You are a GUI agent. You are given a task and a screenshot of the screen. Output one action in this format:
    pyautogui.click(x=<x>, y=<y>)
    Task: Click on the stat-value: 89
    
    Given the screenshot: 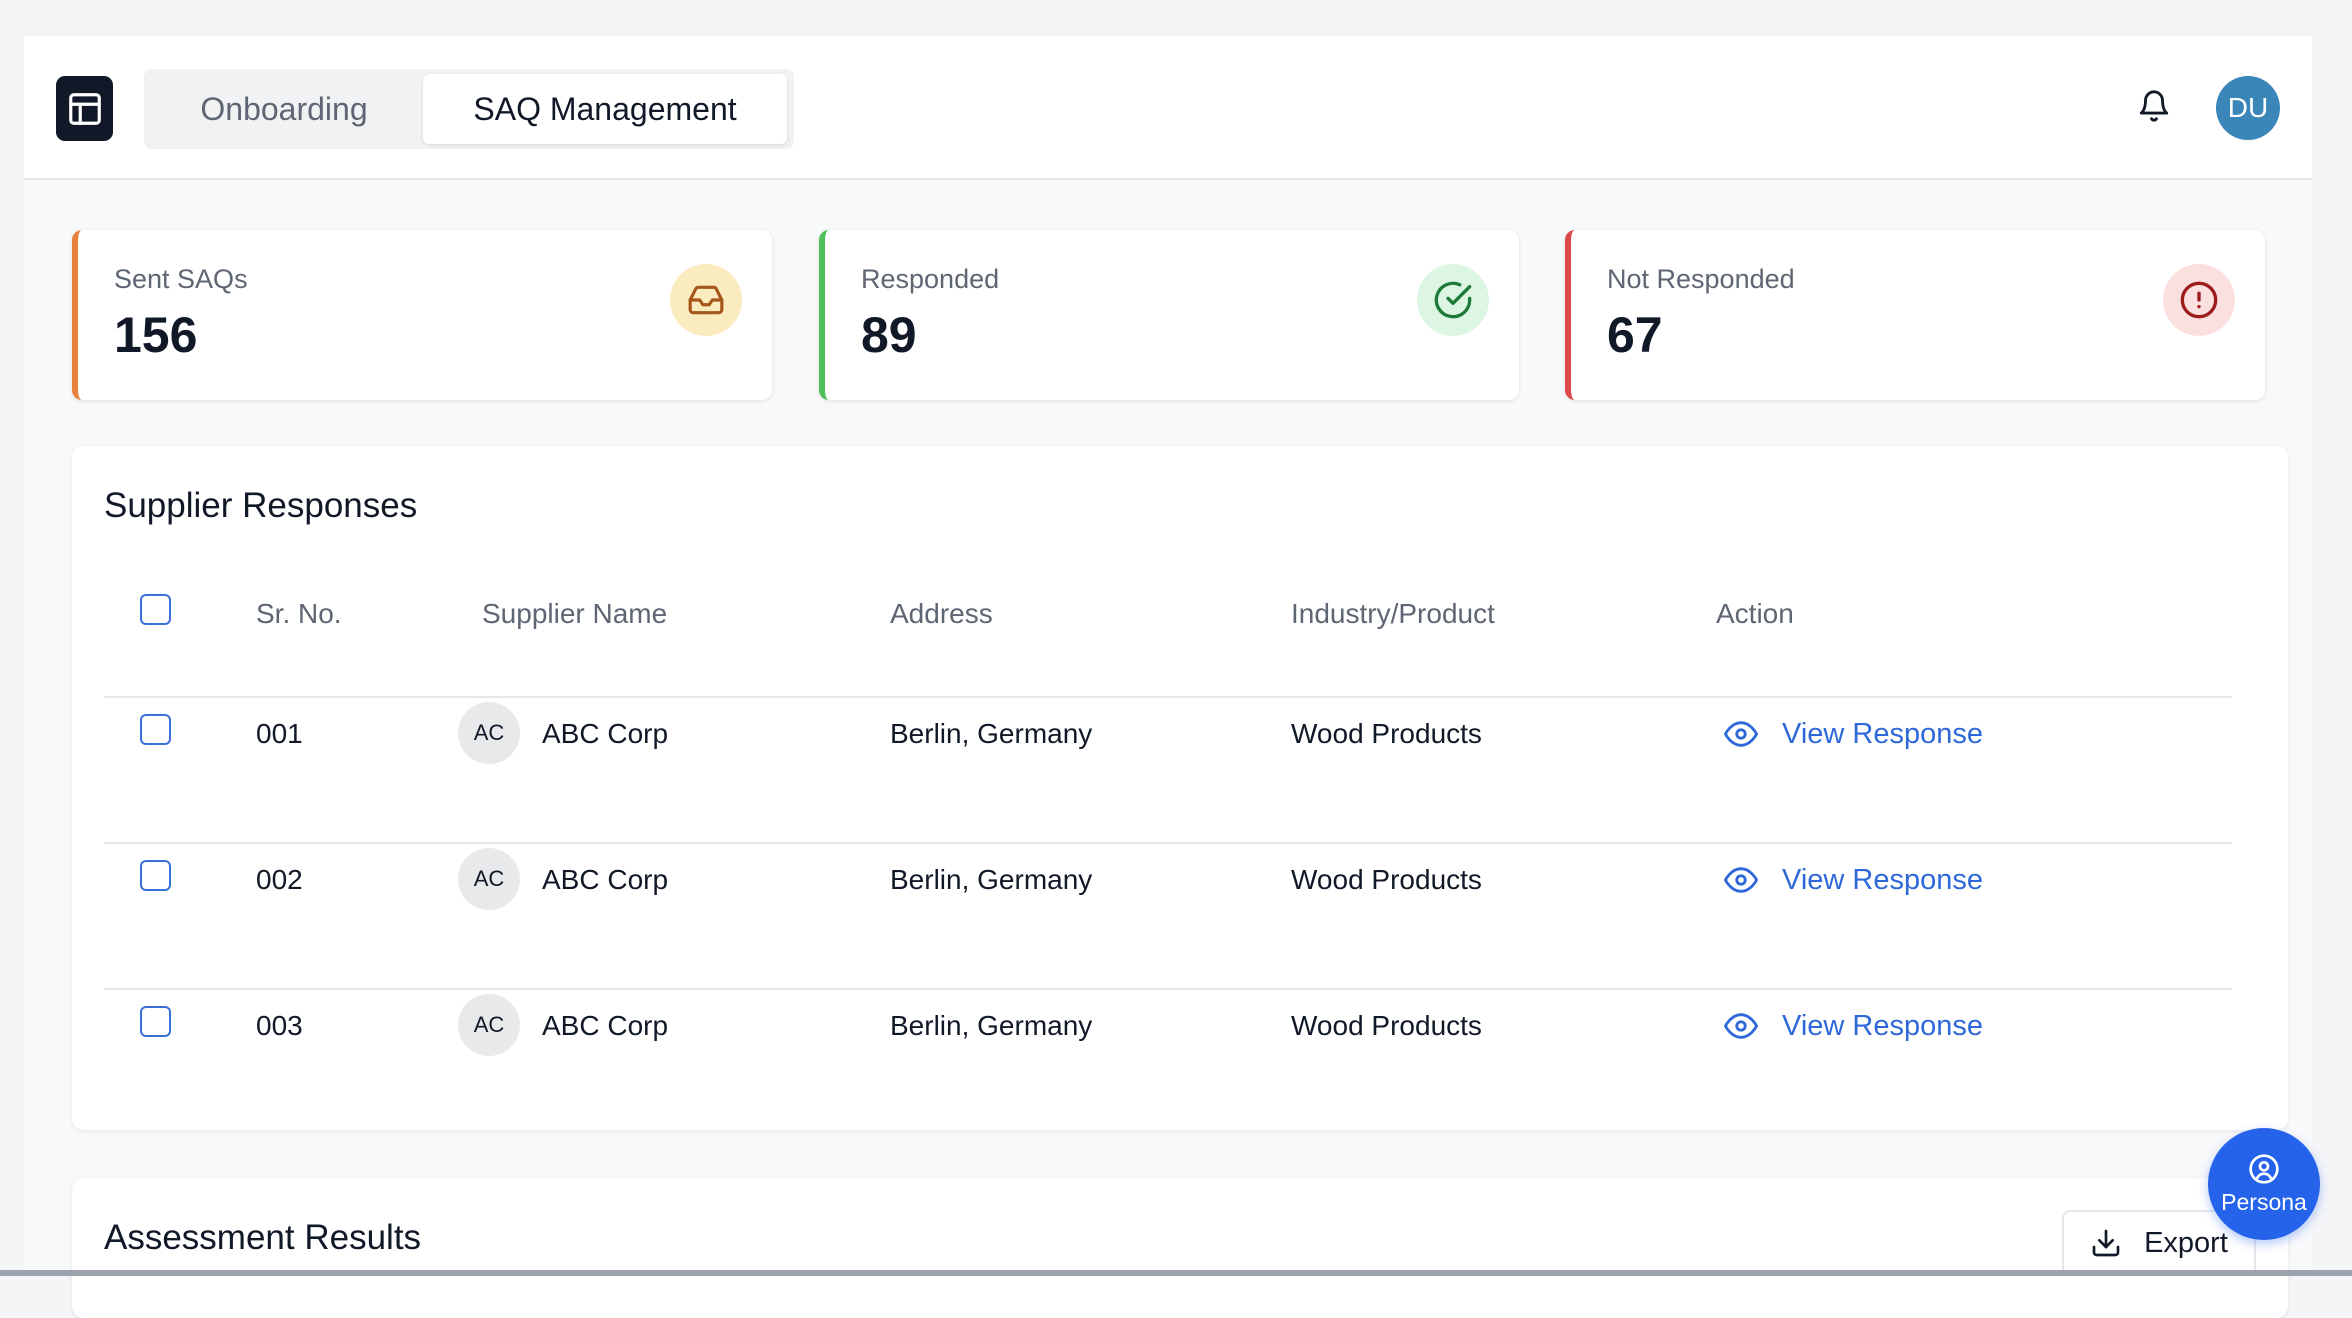 What is the action you would take?
    pyautogui.click(x=889, y=335)
    